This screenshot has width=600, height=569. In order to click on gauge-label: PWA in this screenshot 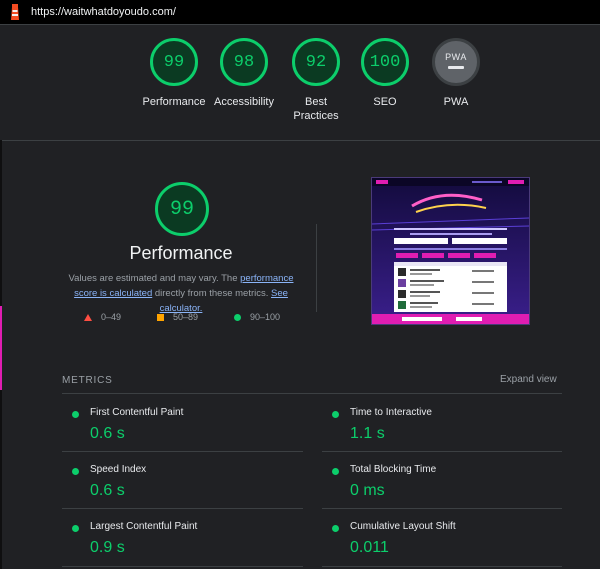, I will do `click(456, 102)`.